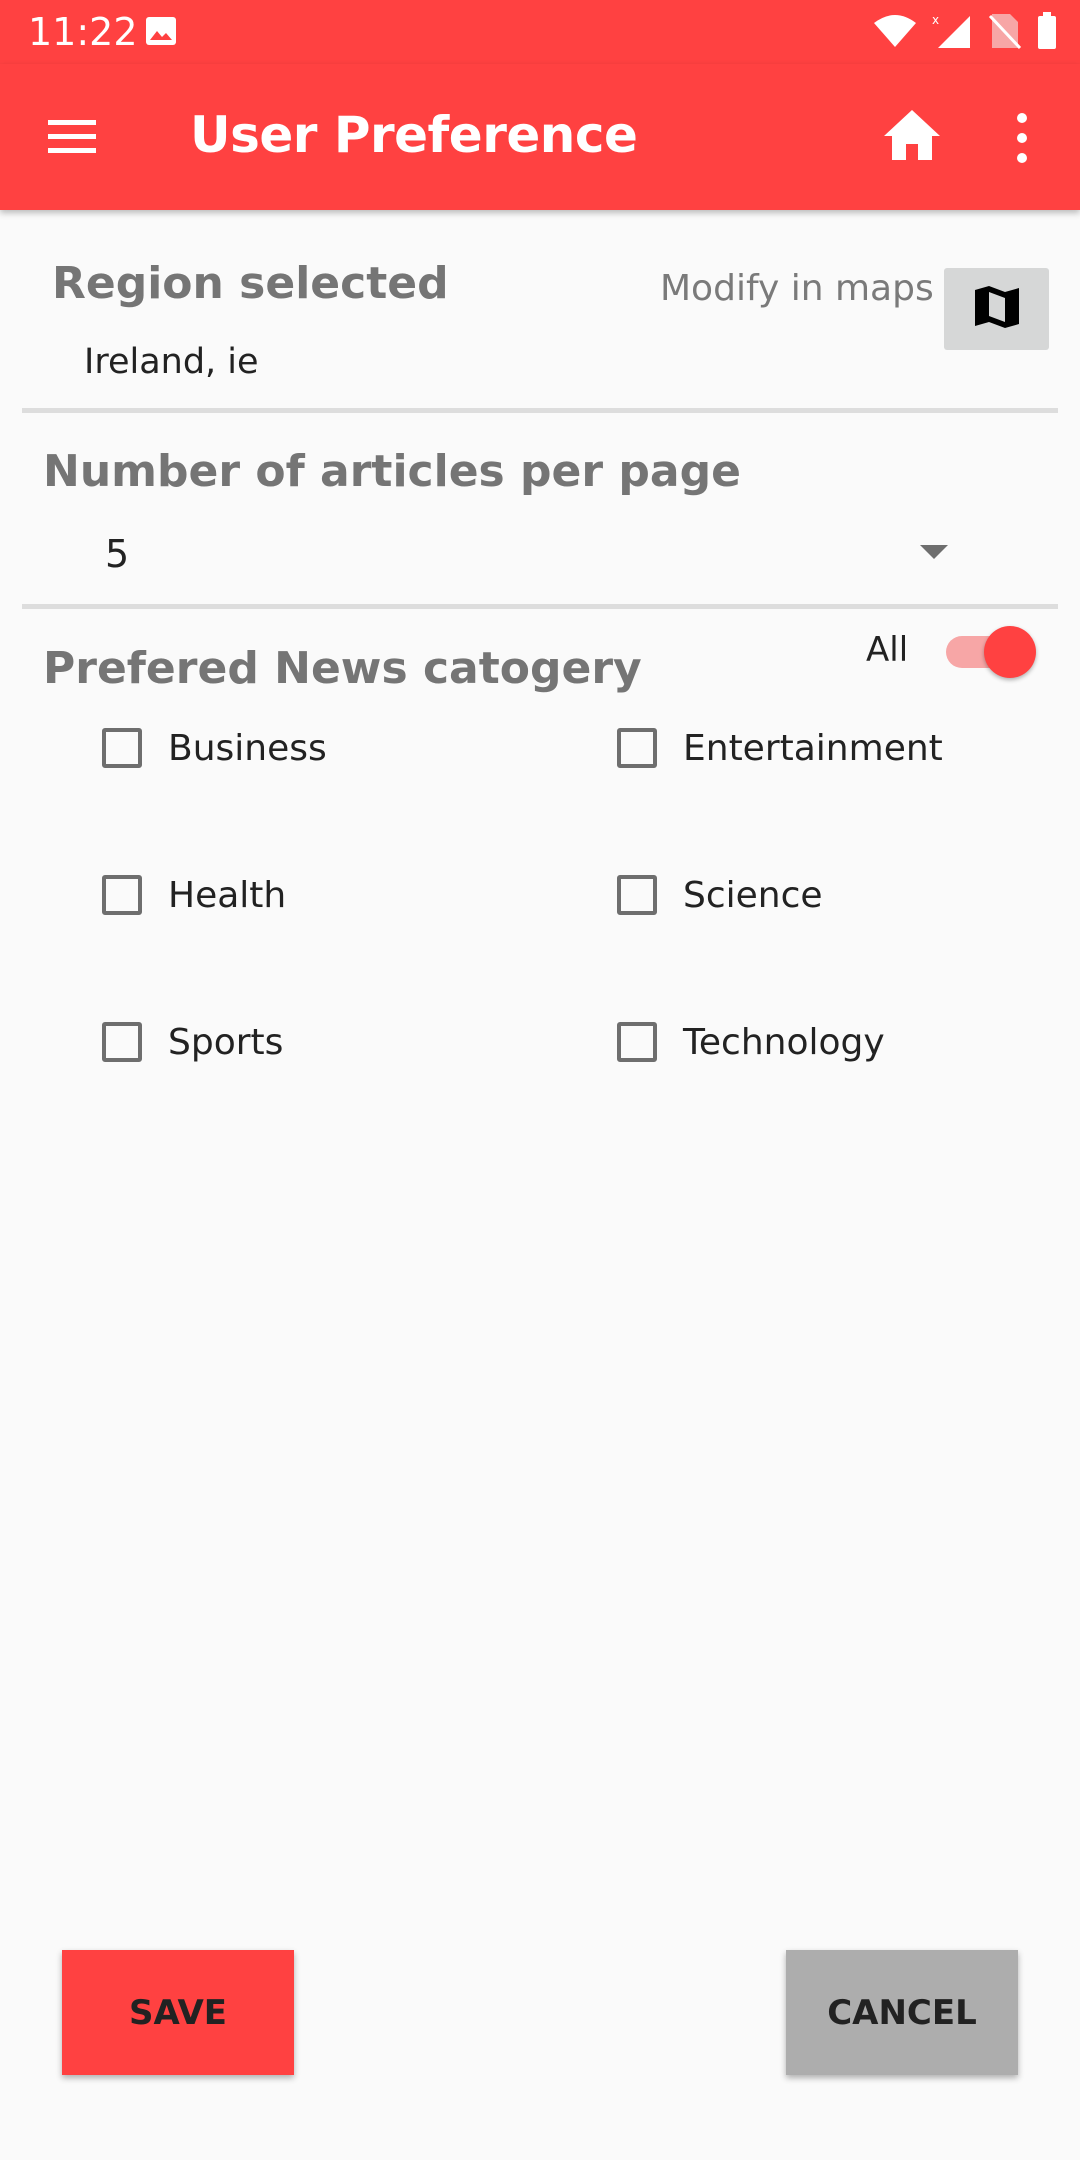 The width and height of the screenshot is (1080, 2160). What do you see at coordinates (1010, 652) in the screenshot?
I see `toggle-knob` at bounding box center [1010, 652].